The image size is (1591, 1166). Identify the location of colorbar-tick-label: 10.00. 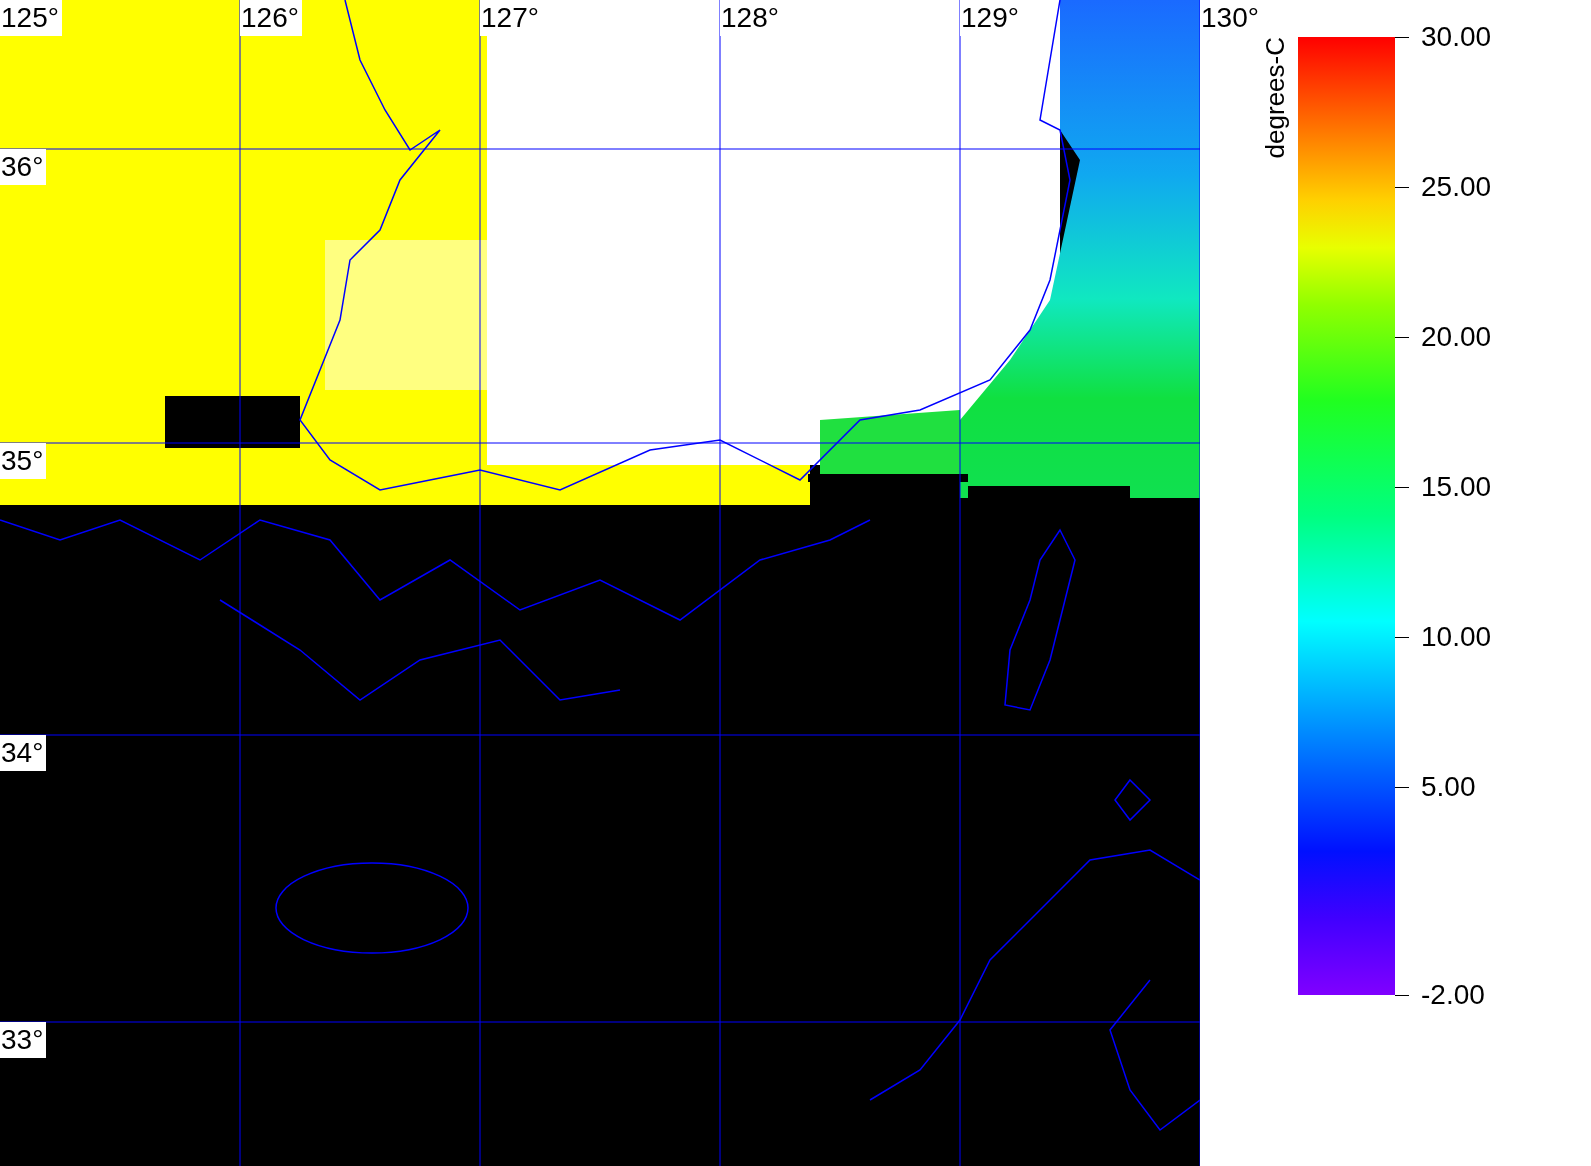
(1456, 637).